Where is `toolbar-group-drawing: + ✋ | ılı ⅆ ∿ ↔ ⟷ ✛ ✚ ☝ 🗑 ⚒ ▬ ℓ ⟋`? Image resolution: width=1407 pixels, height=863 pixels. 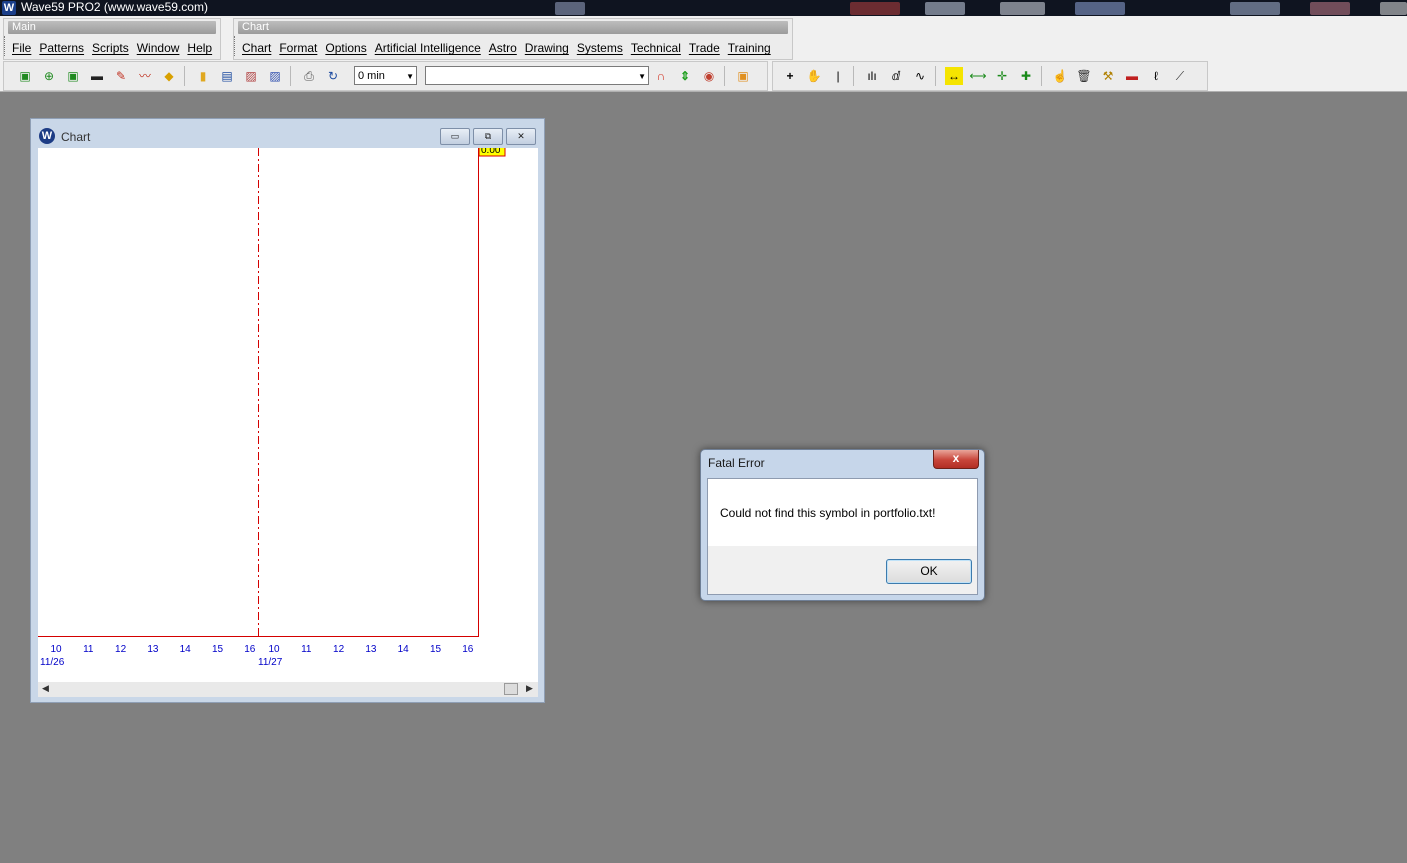
toolbar-group-drawing: + ✋ | ılı ⅆ ∿ ↔ ⟷ ✛ ✚ ☝ 🗑 ⚒ ▬ ℓ ⟋ is located at coordinates (990, 76).